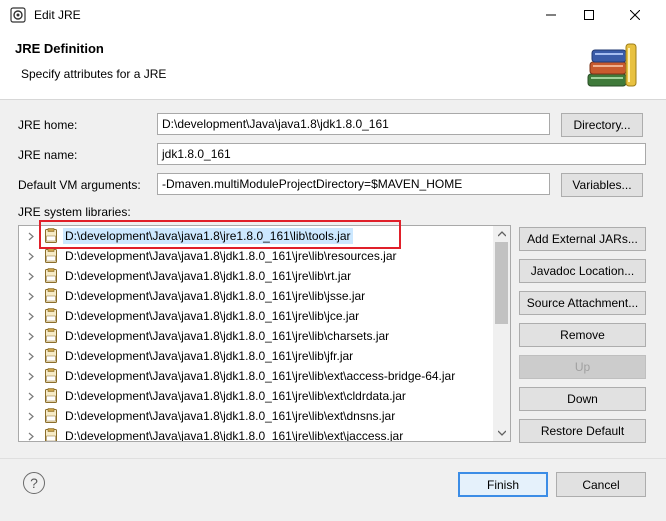 Image resolution: width=666 pixels, height=521 pixels. I want to click on page-subtitle: Specify attributes for a JRE, so click(94, 74).